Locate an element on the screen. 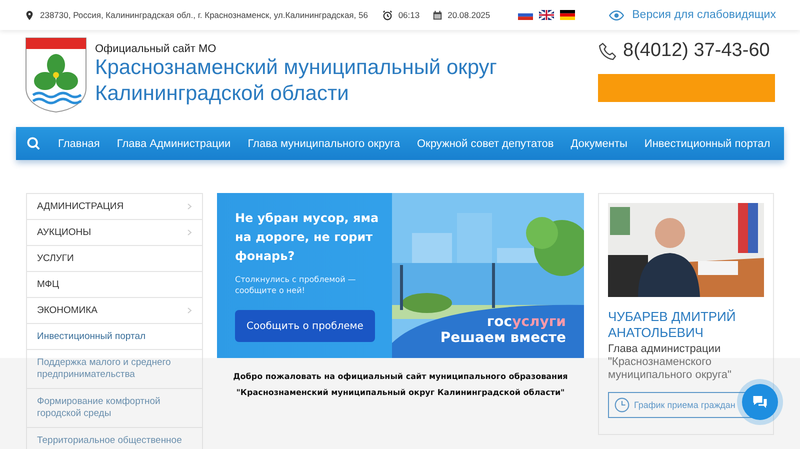 The image size is (800, 449). nav-link: Глава муниципального округа is located at coordinates (324, 144).